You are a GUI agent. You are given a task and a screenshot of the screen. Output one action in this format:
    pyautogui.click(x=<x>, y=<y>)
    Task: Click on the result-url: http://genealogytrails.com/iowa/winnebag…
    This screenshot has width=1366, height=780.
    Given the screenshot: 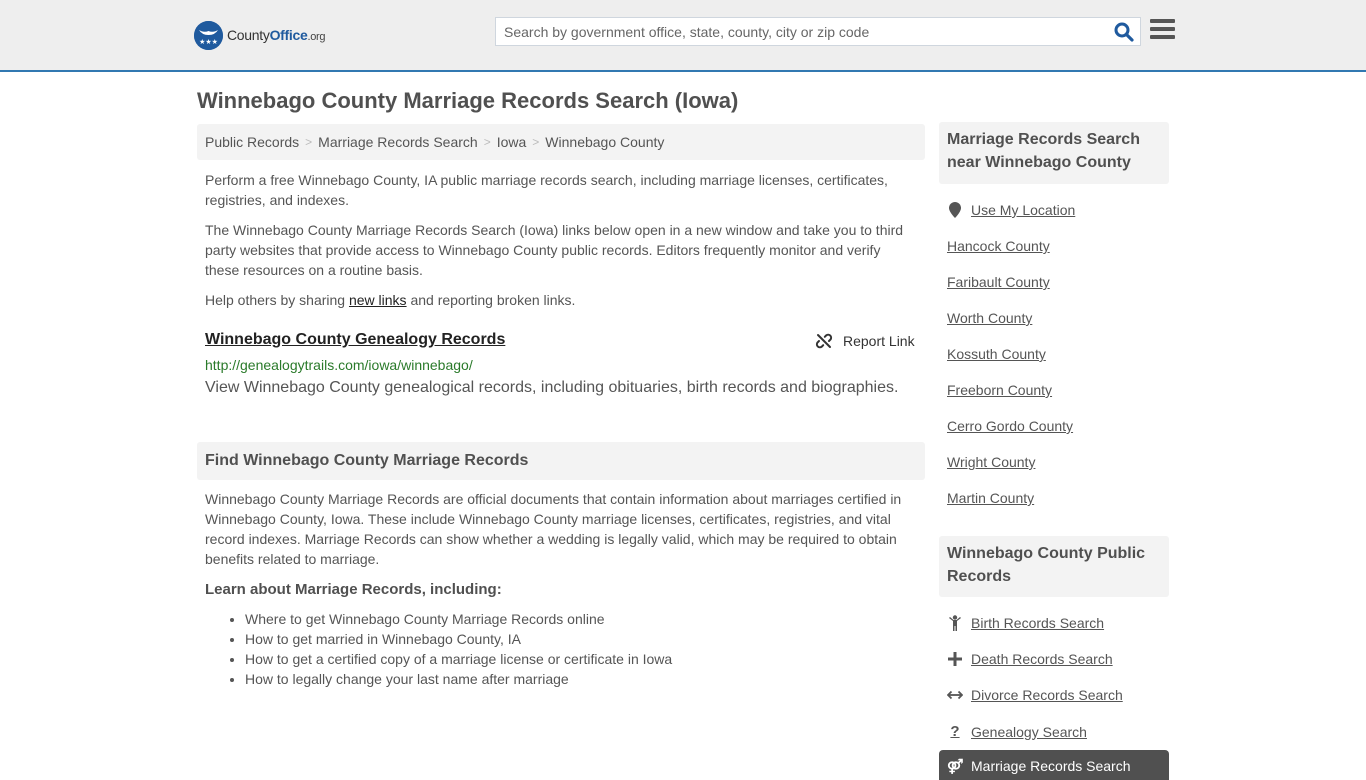 What is the action you would take?
    pyautogui.click(x=339, y=365)
    